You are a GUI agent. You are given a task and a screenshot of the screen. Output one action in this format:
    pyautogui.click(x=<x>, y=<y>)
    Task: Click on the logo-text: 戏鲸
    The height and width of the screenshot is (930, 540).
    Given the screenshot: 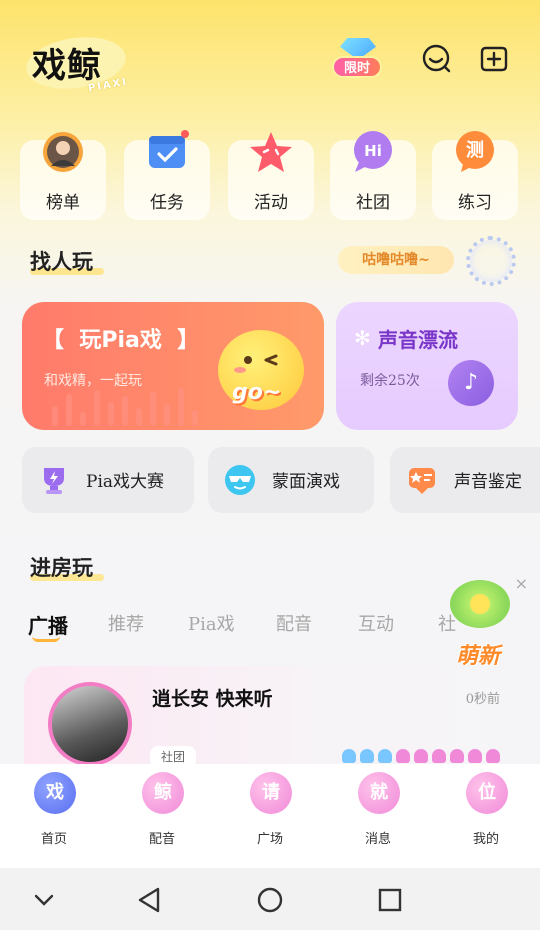 What is the action you would take?
    pyautogui.click(x=67, y=66)
    